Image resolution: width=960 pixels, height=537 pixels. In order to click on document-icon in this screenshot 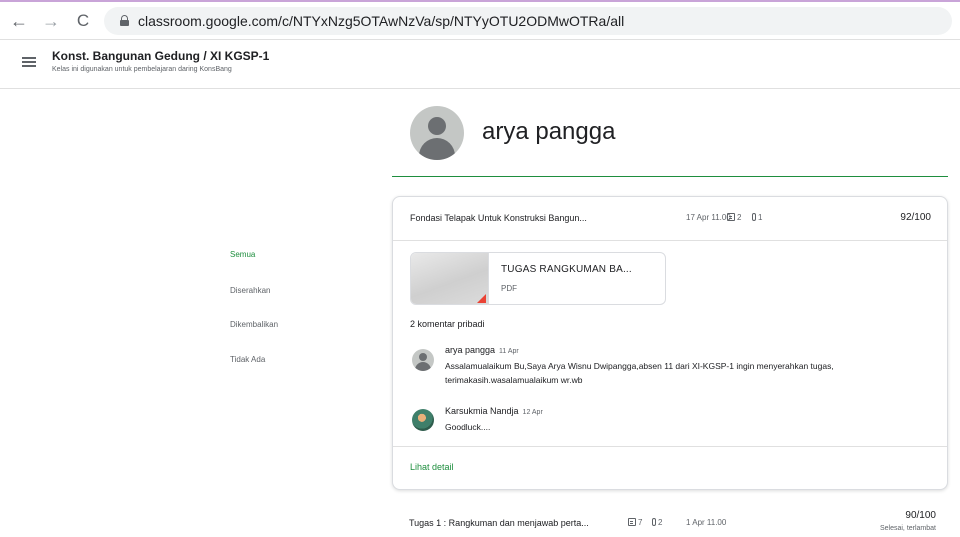, I will do `click(632, 522)`.